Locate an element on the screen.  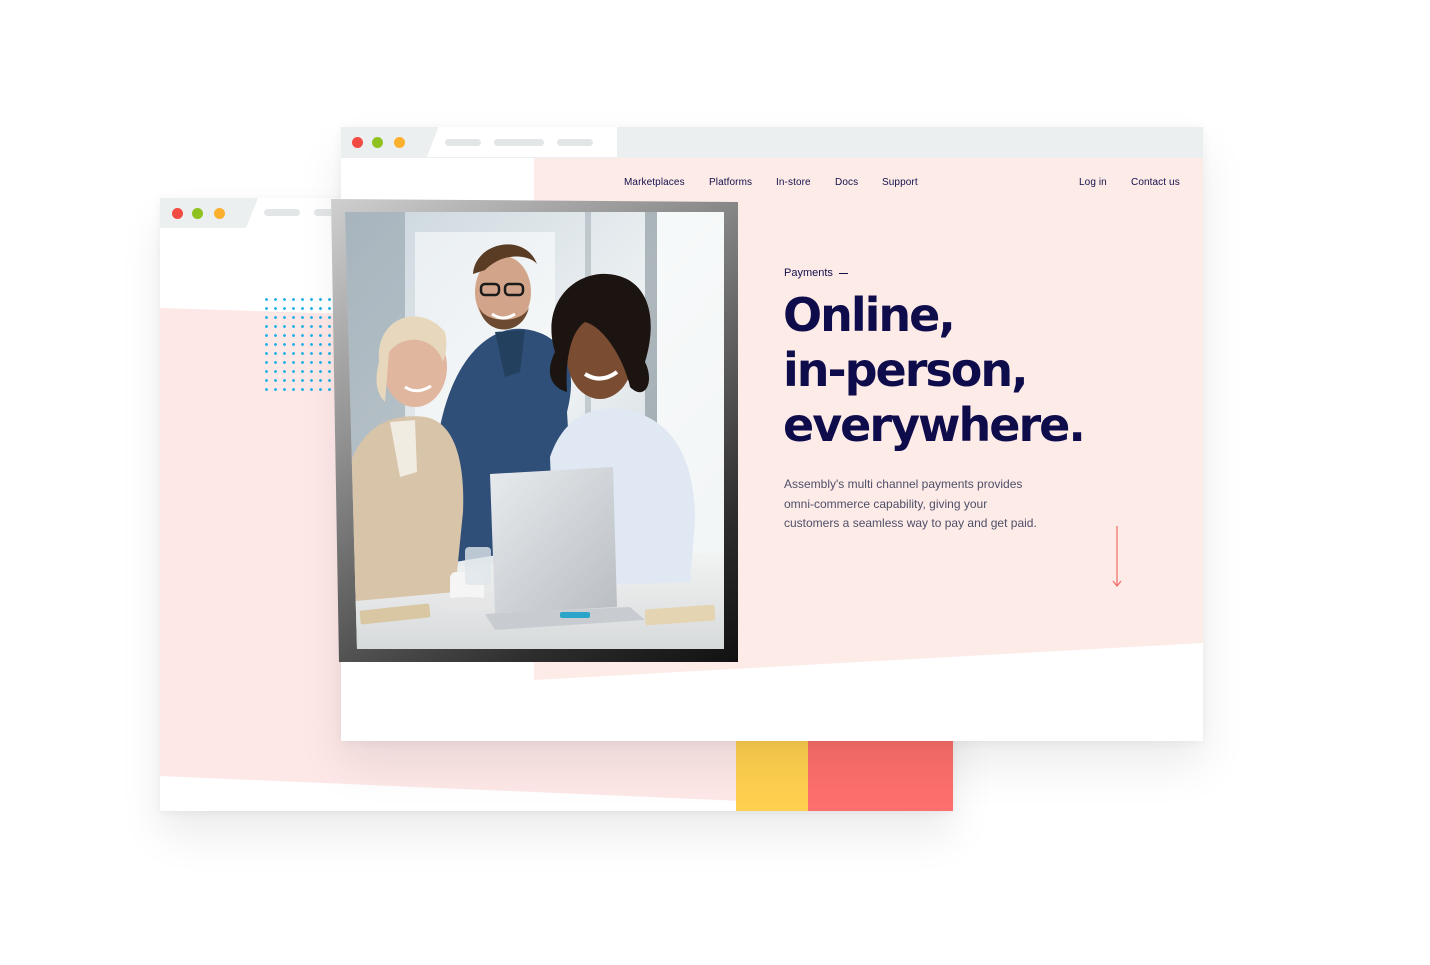
nav-link-support: Support is located at coordinates (900, 182).